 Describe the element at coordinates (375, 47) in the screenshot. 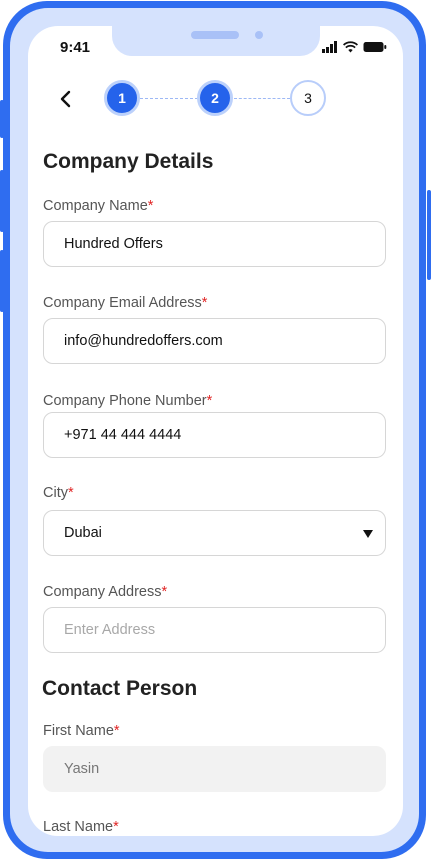

I see `battery-icon` at that location.